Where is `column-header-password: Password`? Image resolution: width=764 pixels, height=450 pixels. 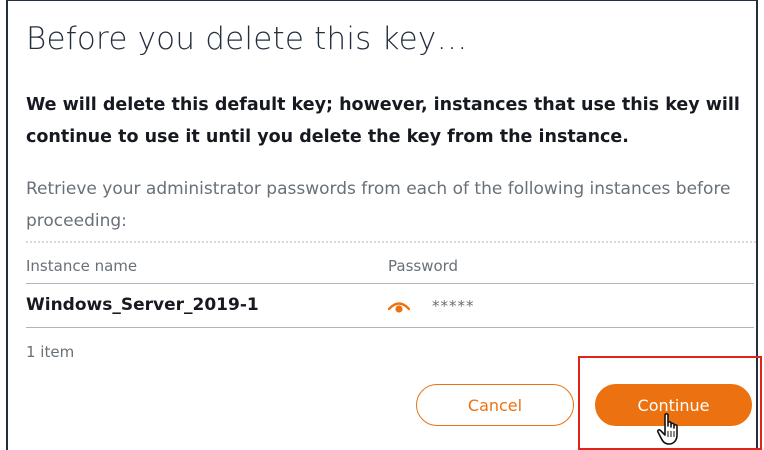 column-header-password: Password is located at coordinates (423, 266).